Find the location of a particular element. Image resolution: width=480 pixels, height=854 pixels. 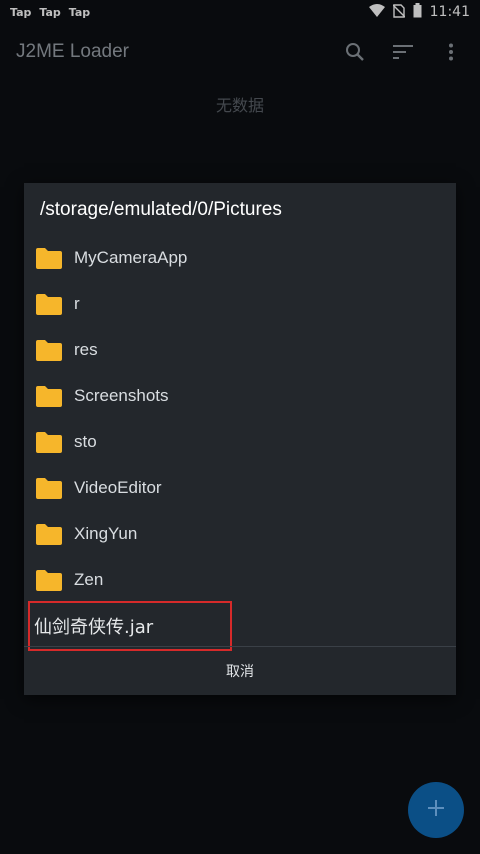

folder-item: sto is located at coordinates (240, 442).